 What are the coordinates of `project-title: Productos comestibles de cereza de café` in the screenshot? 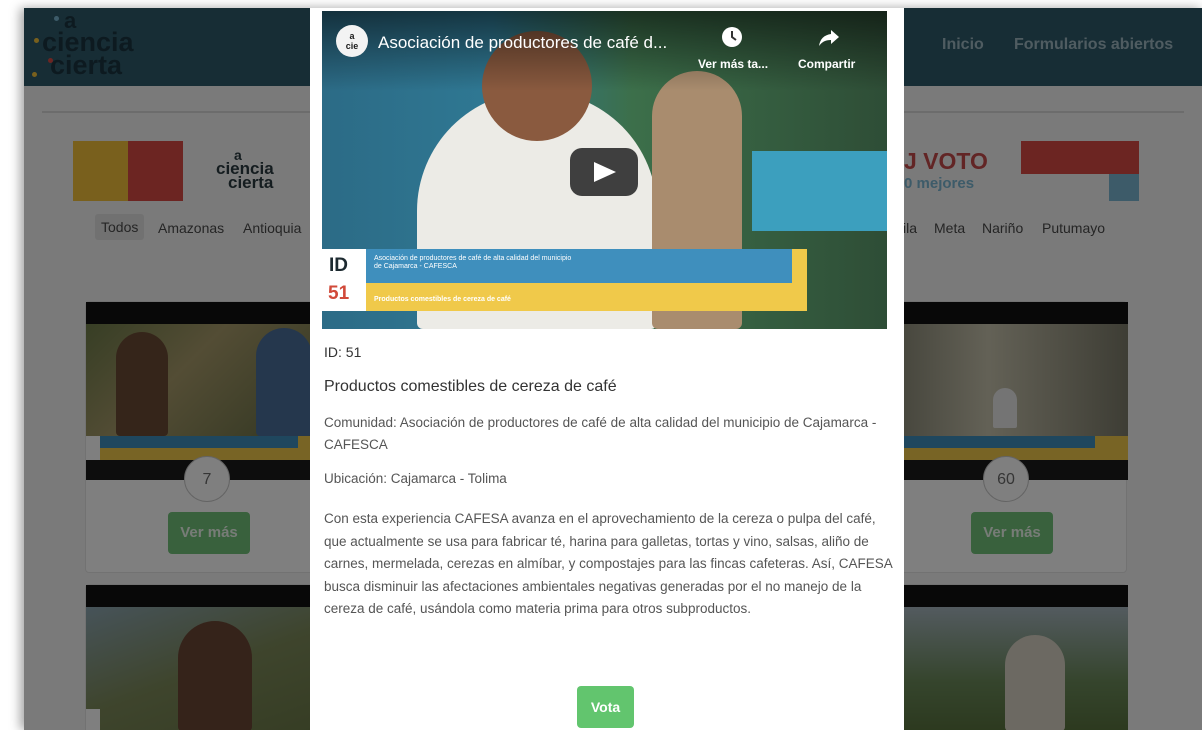 It's located at (470, 386).